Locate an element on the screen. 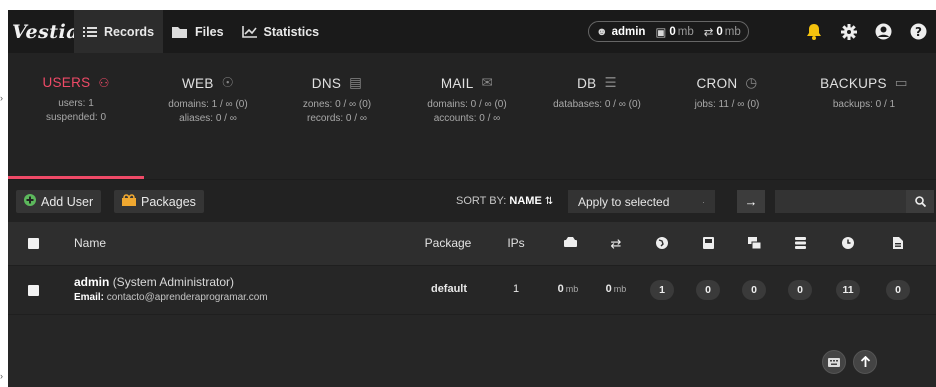  clock-icon is located at coordinates (848, 243).